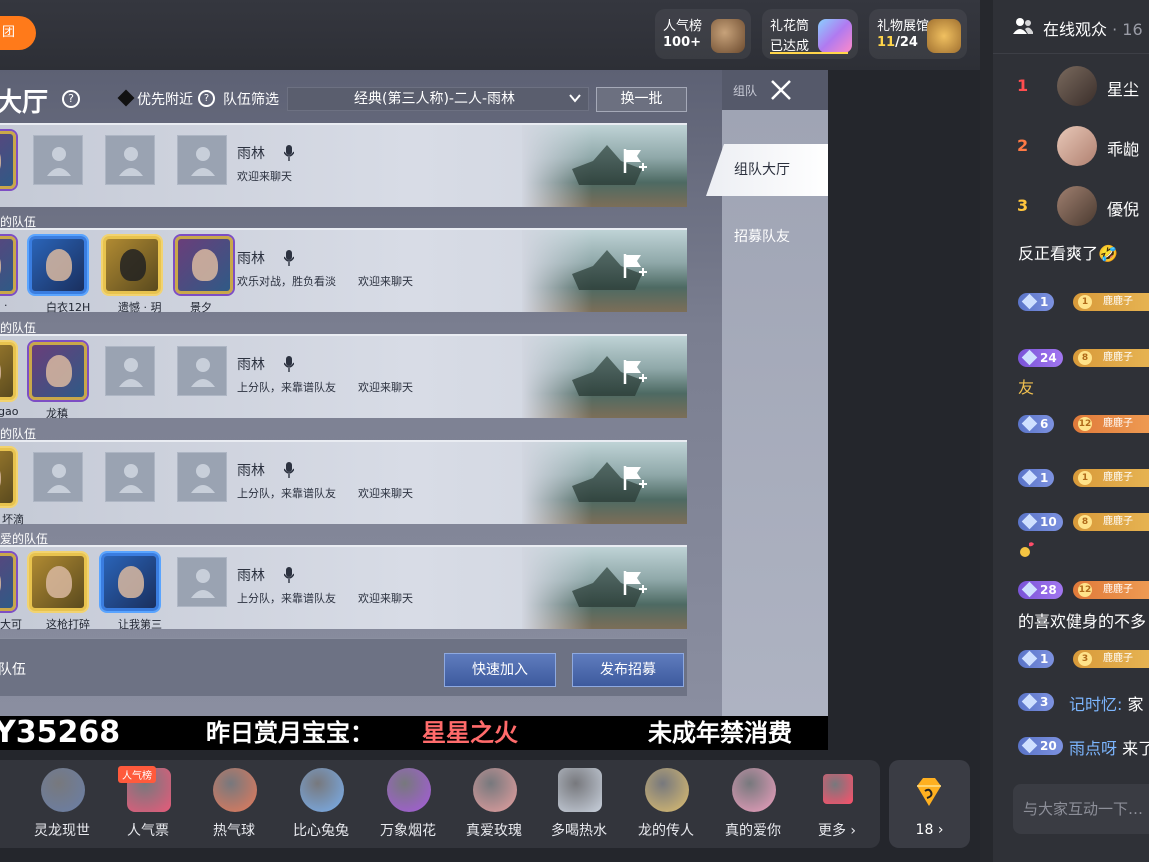 The image size is (1149, 862). I want to click on team-card: · 白衣12H 遗憾 · 玥 景夕 雨林 欢乐对战，胜负看淡 欢迎来聊天, so click(343, 271).